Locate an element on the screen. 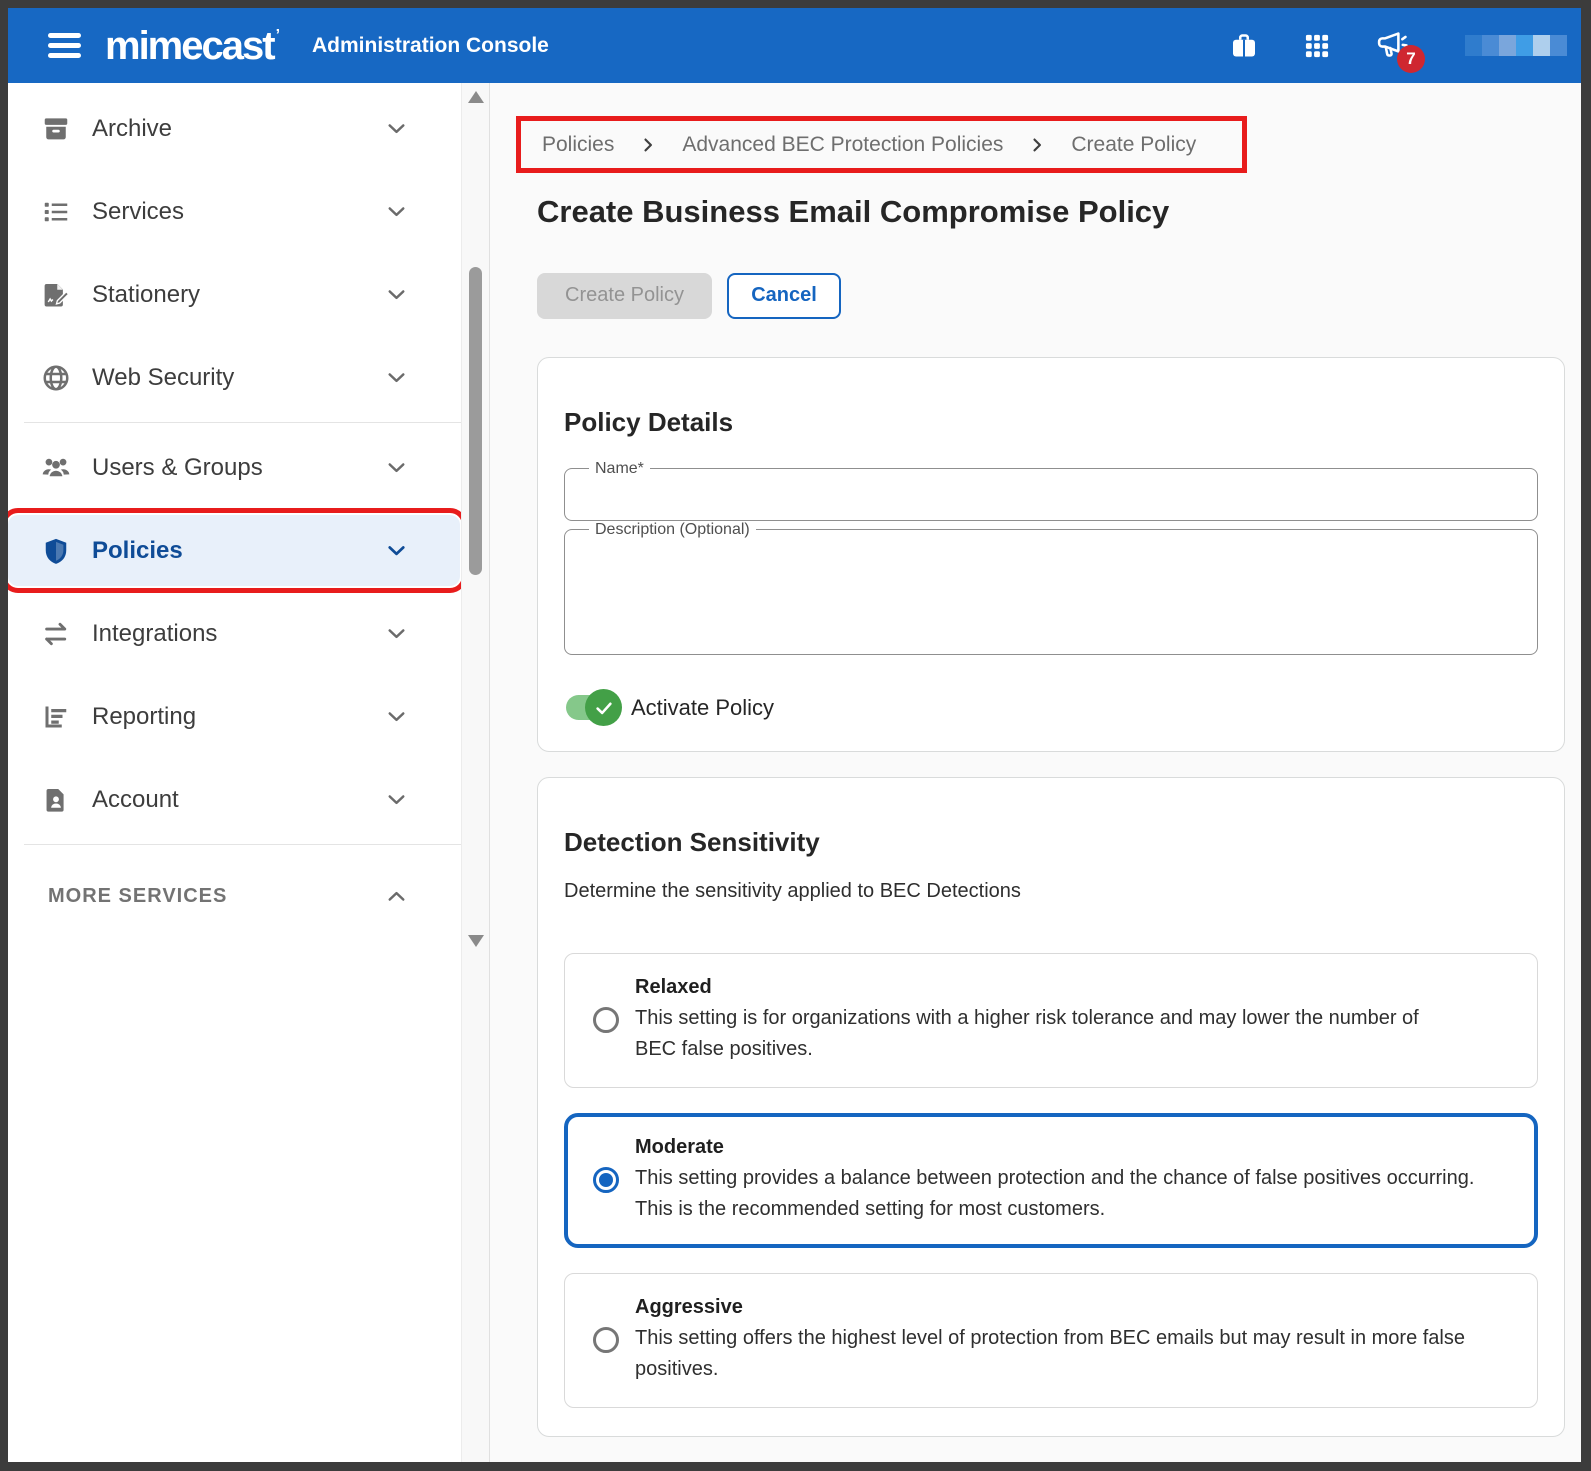 The height and width of the screenshot is (1471, 1591). sidebar-item-reporting: Reporting is located at coordinates (234, 716).